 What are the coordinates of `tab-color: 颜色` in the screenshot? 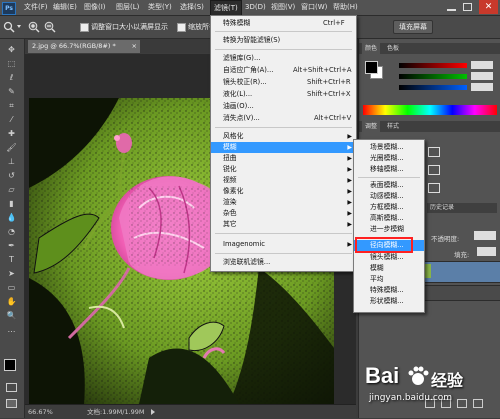 It's located at (371, 48).